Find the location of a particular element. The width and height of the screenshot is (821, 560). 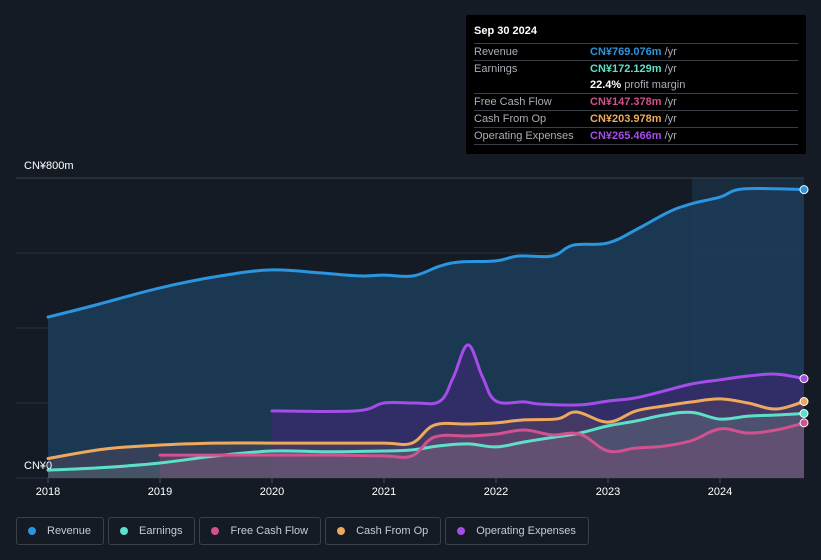

legend-item-operating-expenses: Operating Expenses is located at coordinates (517, 531).